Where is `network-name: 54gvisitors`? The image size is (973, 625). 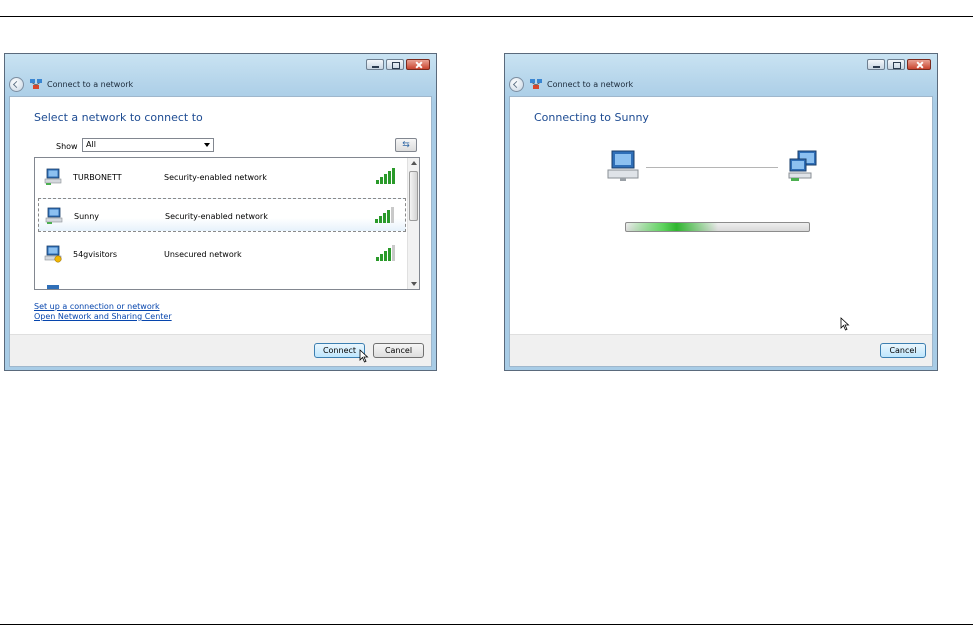
network-name: 54gvisitors is located at coordinates (95, 254).